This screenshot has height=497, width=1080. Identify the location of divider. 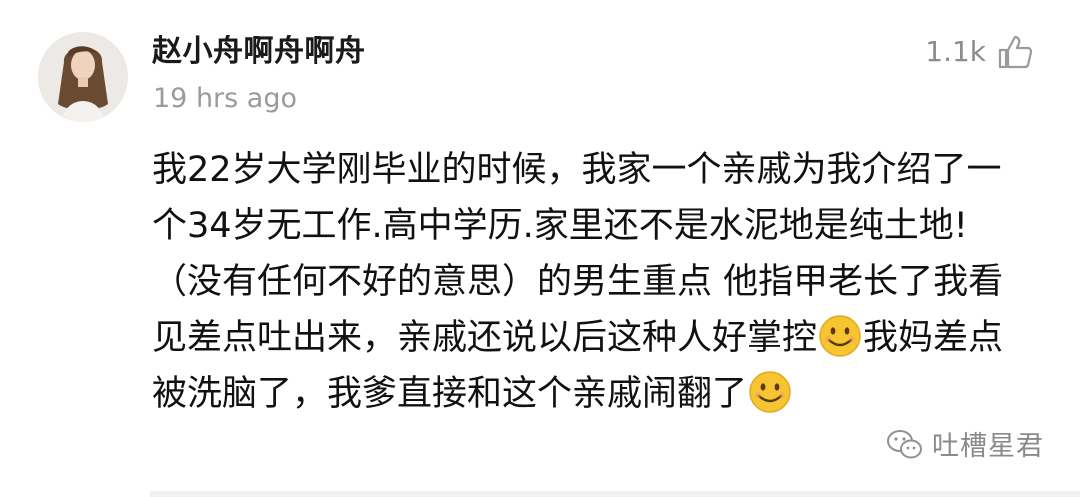
(615, 494).